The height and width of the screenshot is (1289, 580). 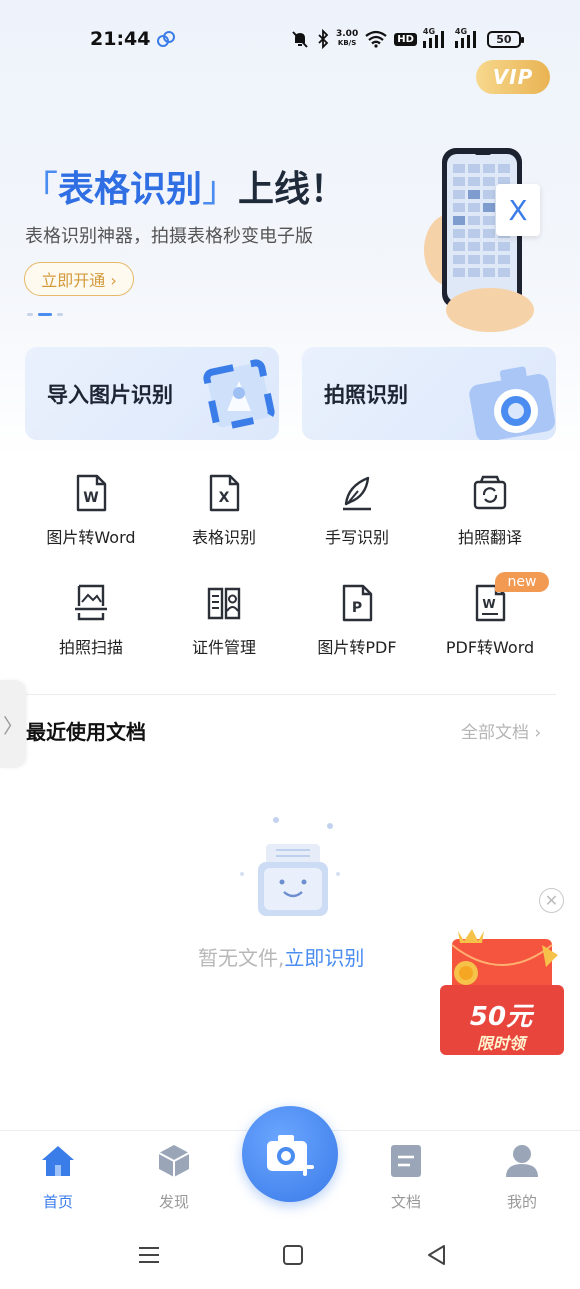 I want to click on bracket-open: 「, so click(x=40, y=189).